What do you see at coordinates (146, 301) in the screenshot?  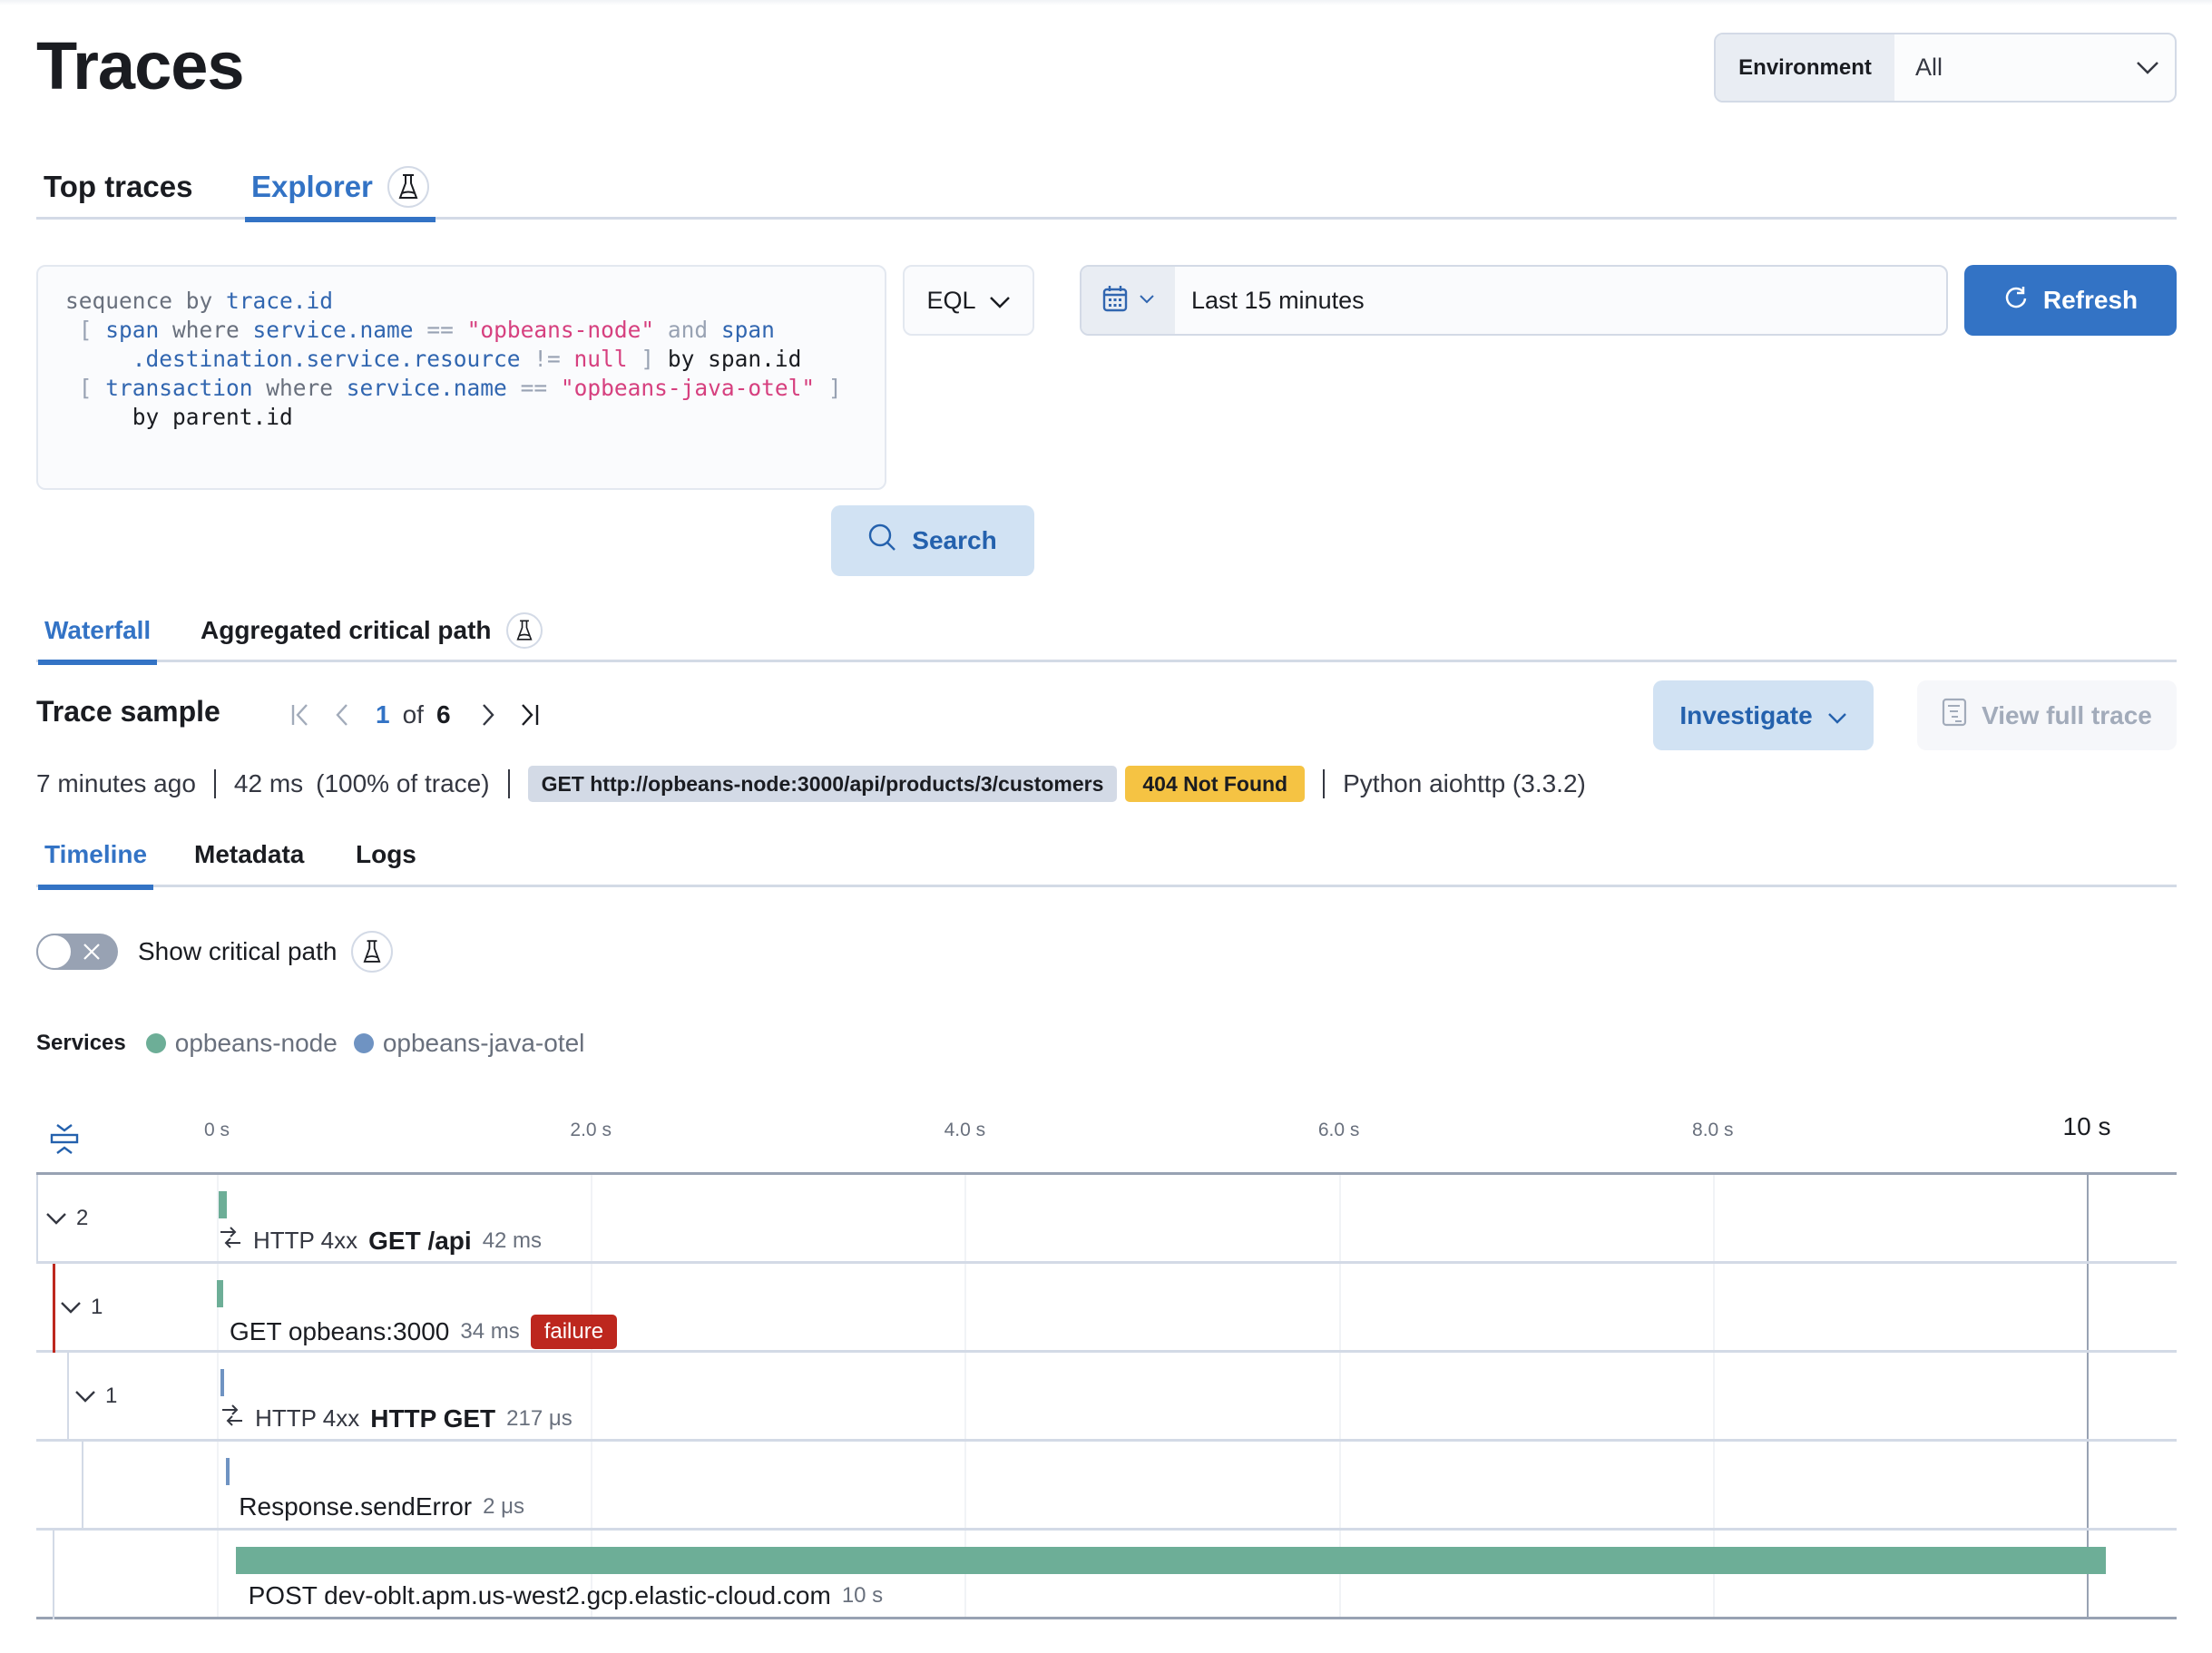 I see `query-token: sequence by` at bounding box center [146, 301].